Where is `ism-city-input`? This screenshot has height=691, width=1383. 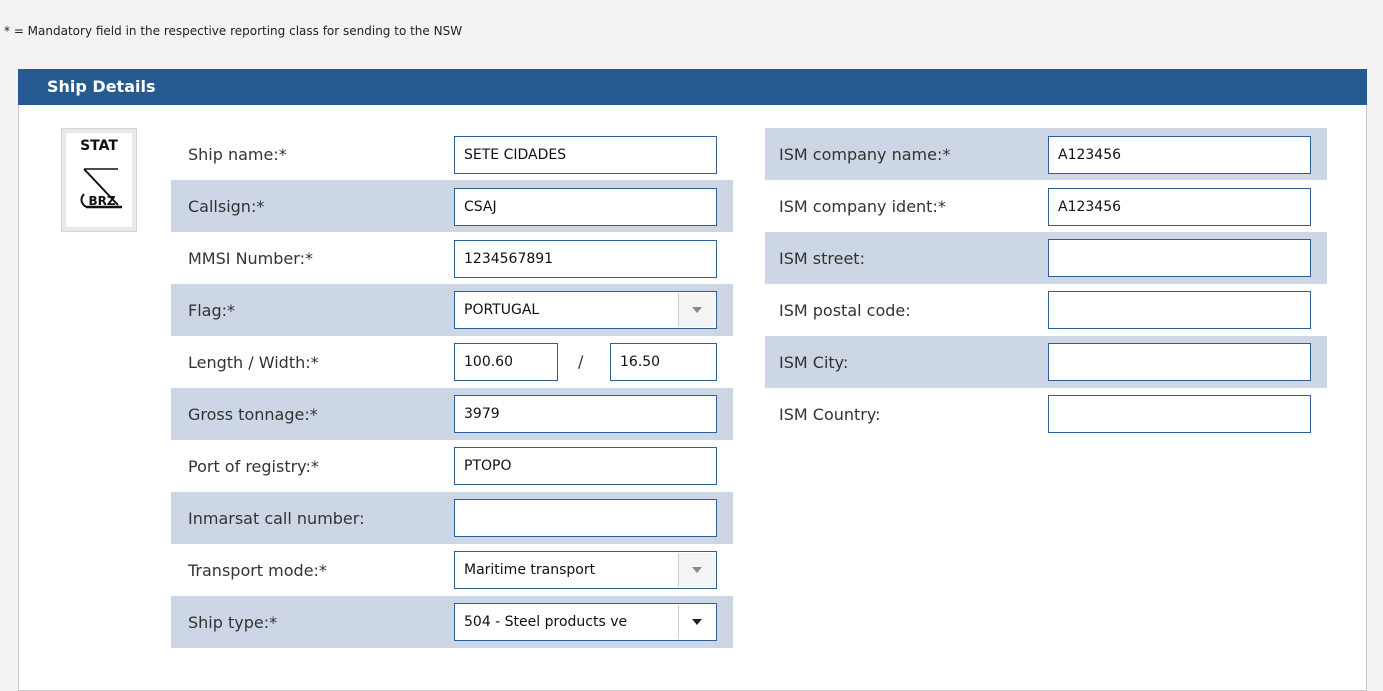 ism-city-input is located at coordinates (1179, 362).